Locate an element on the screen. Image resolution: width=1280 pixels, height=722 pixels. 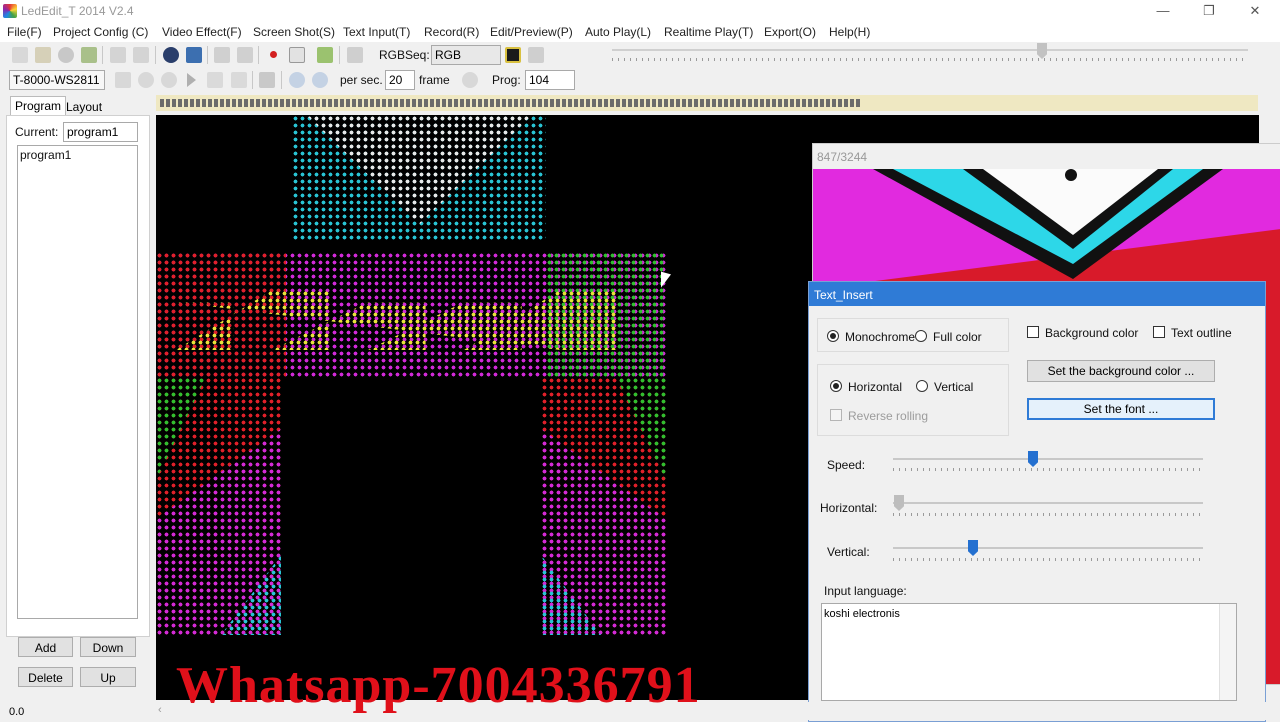
text-input-area: koshi electronis is located at coordinates (1029, 652).